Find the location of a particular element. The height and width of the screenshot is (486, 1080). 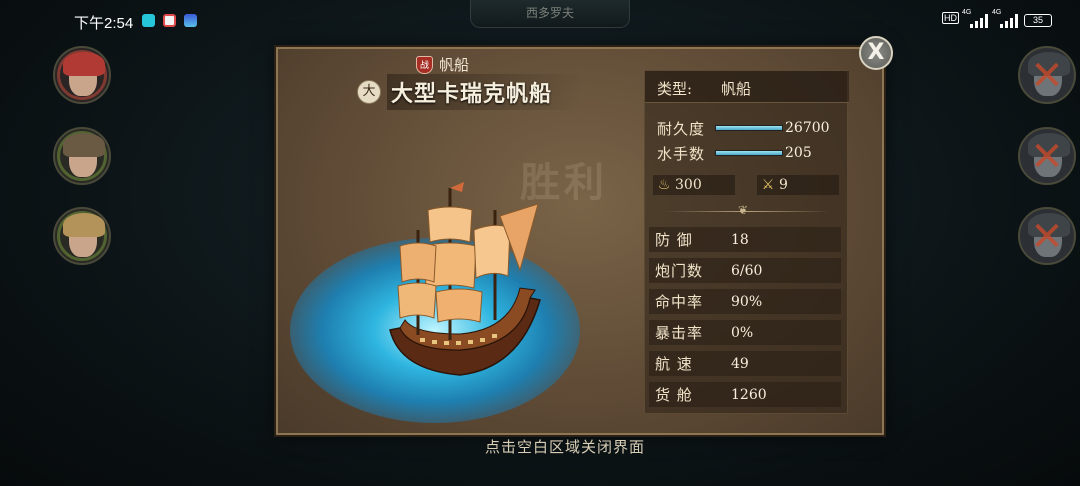

attribute-label: 命中率 is located at coordinates (679, 302).